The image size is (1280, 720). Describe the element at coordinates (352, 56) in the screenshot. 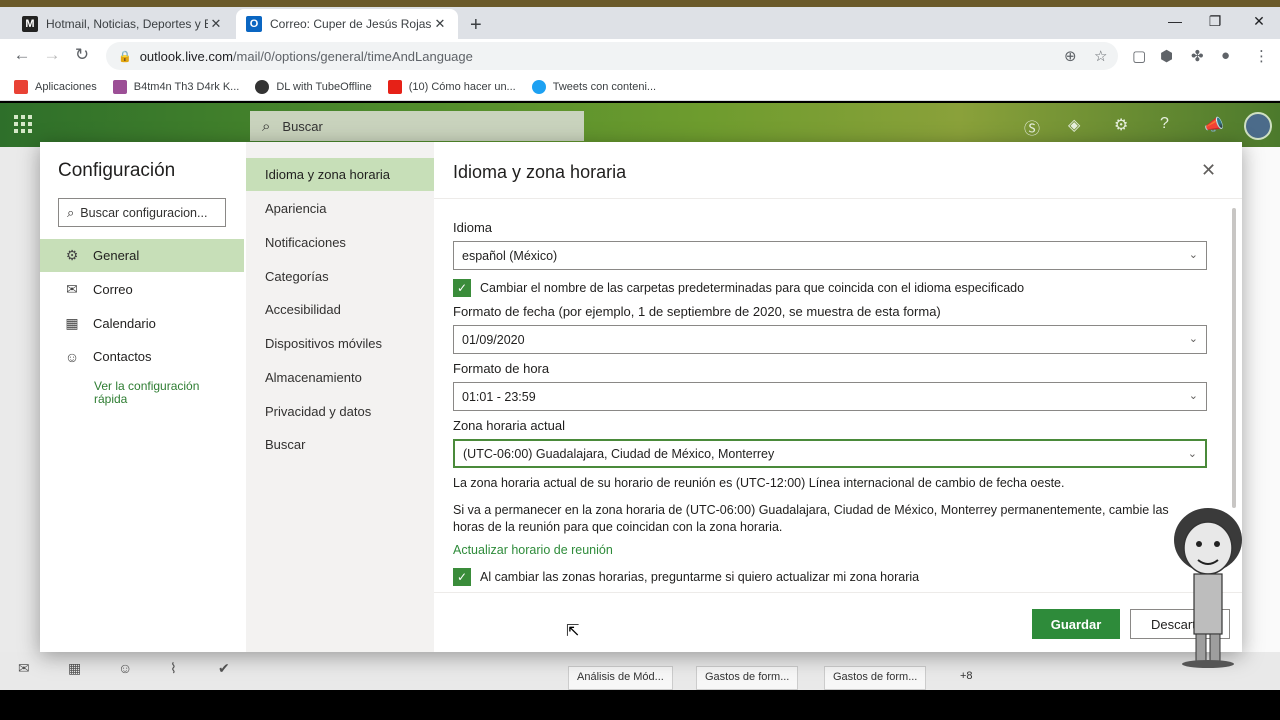

I see `url-path: /mail/0/options/general/timeAndLanguage` at that location.